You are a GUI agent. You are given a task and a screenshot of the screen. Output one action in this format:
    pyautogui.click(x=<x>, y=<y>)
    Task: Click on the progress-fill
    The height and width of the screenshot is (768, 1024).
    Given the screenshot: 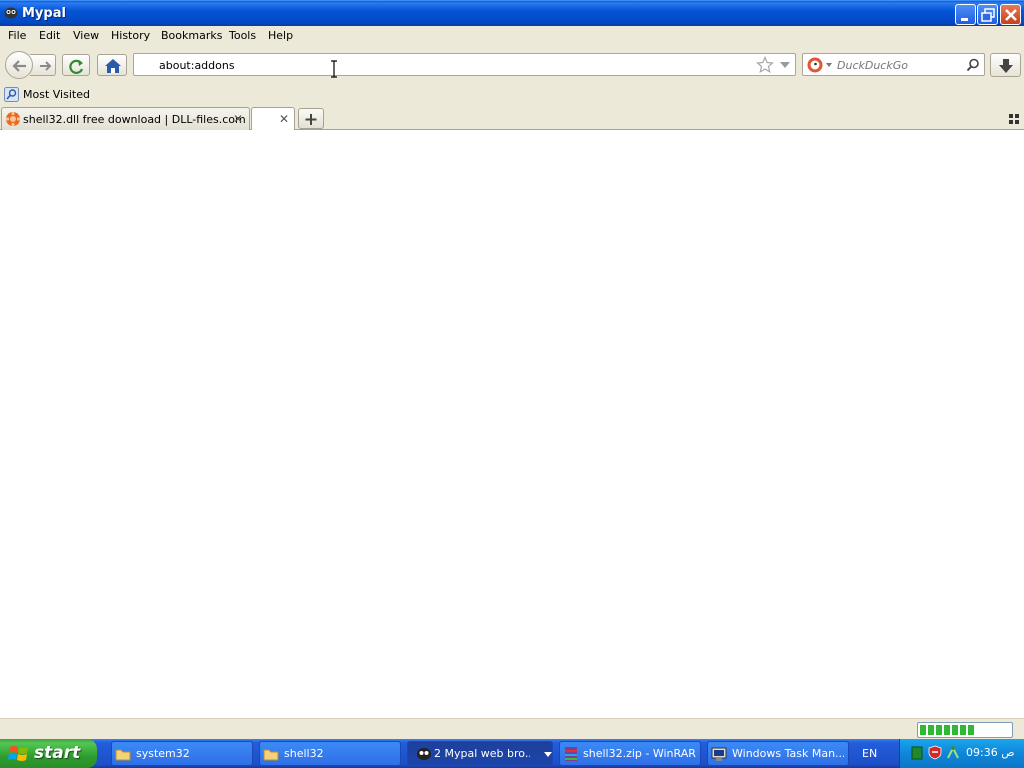 What is the action you would take?
    pyautogui.click(x=947, y=730)
    